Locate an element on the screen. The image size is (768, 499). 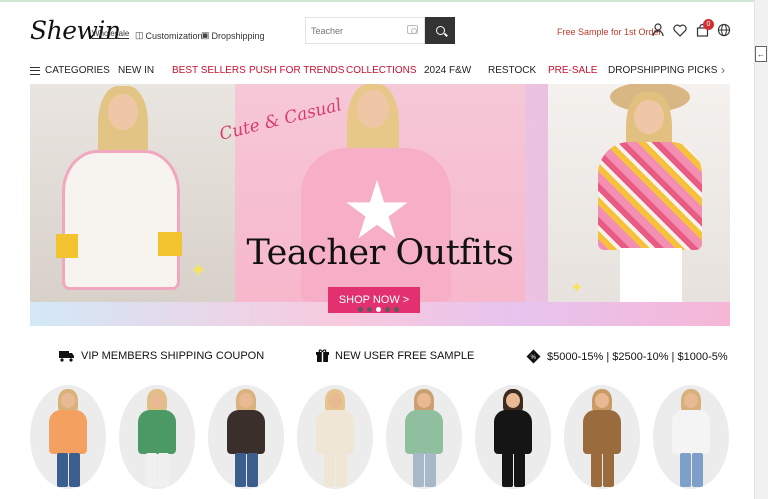
nav-push-for-trends: PUSH FOR TRENDS is located at coordinates (296, 70).